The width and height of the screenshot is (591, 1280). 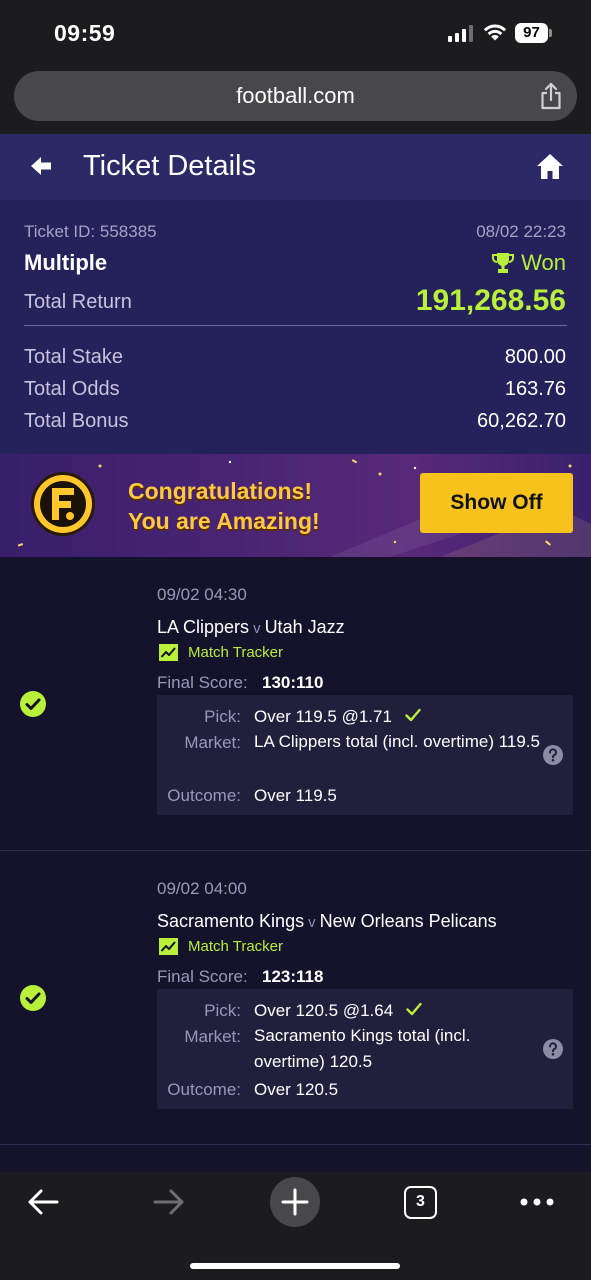 I want to click on total-odds-value: 163.76, so click(x=535, y=389).